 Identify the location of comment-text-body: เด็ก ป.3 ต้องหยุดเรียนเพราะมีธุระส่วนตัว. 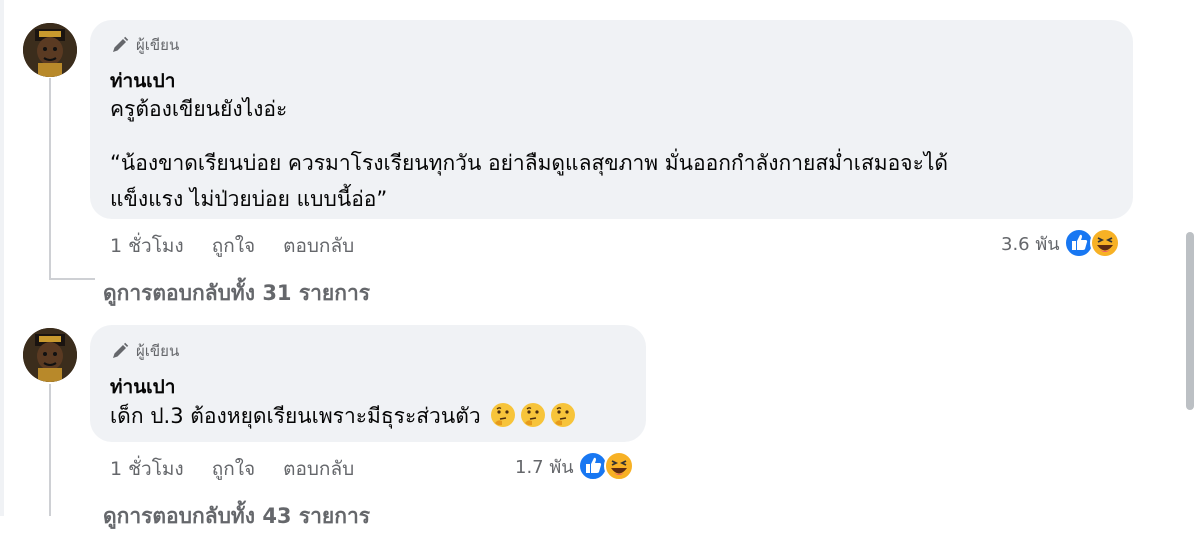
(295, 416).